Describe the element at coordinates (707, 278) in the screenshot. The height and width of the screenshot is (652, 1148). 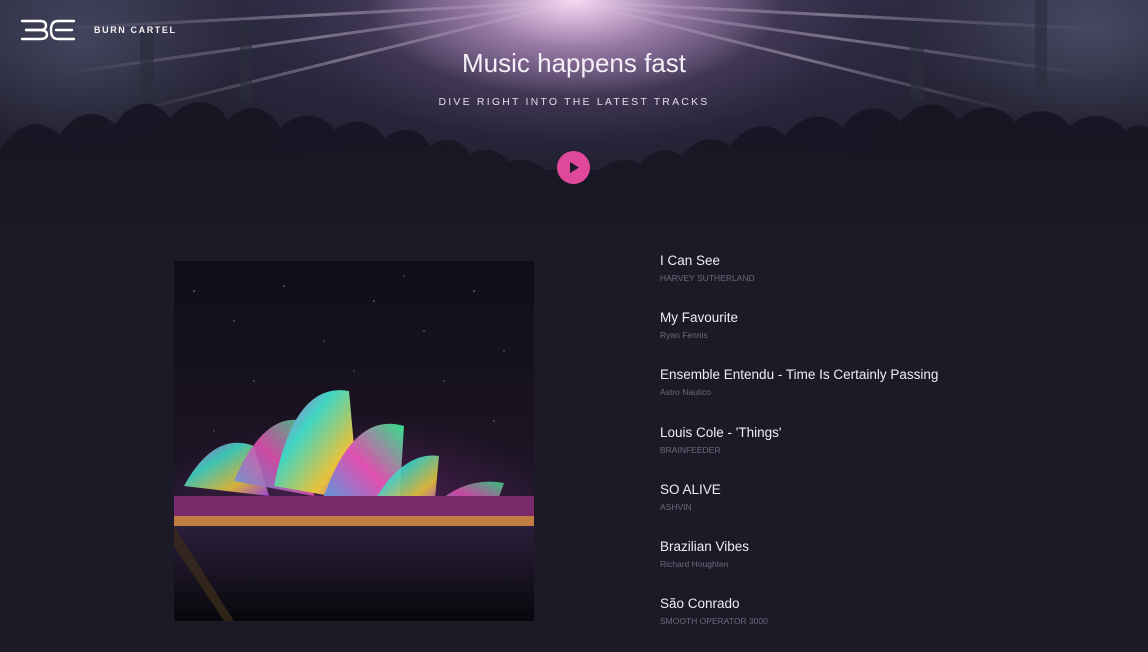
I see `track-artist: HARVEY SUTHERLAND` at that location.